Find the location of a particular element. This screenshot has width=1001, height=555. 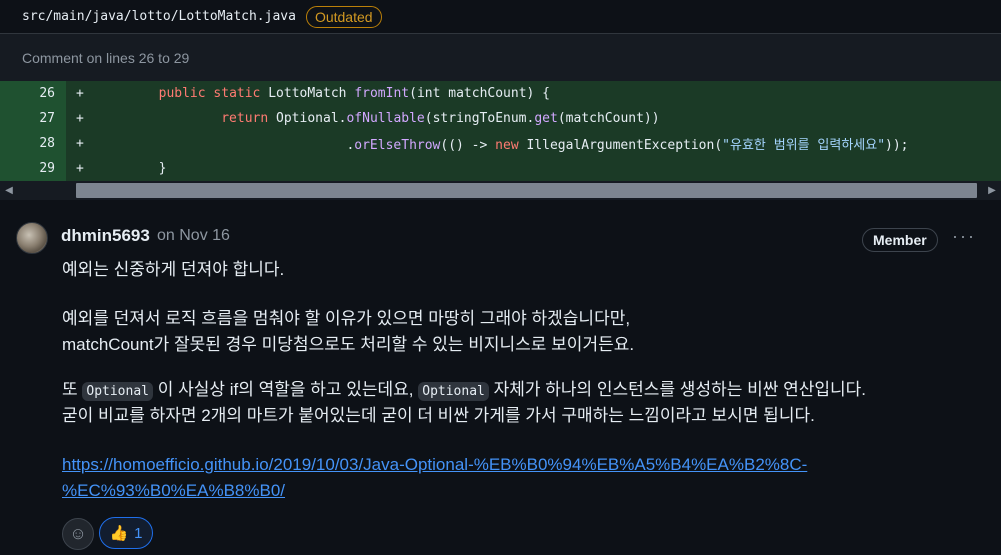

thumbs-up-reaction: 👍 1 is located at coordinates (126, 533).